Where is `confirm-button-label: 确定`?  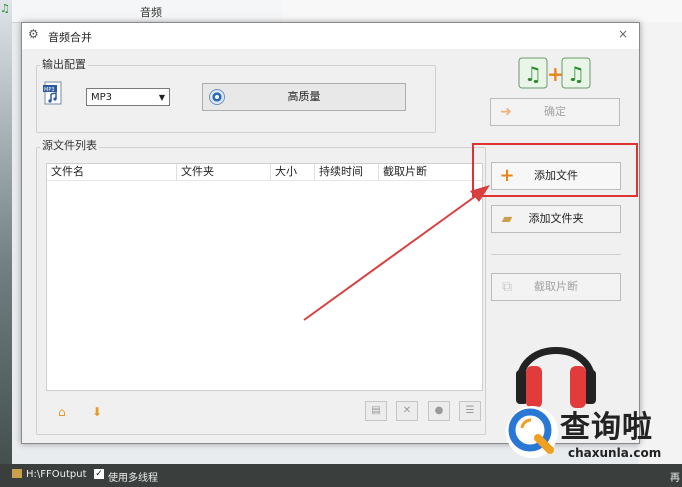
confirm-button-label: 确定 is located at coordinates (555, 111).